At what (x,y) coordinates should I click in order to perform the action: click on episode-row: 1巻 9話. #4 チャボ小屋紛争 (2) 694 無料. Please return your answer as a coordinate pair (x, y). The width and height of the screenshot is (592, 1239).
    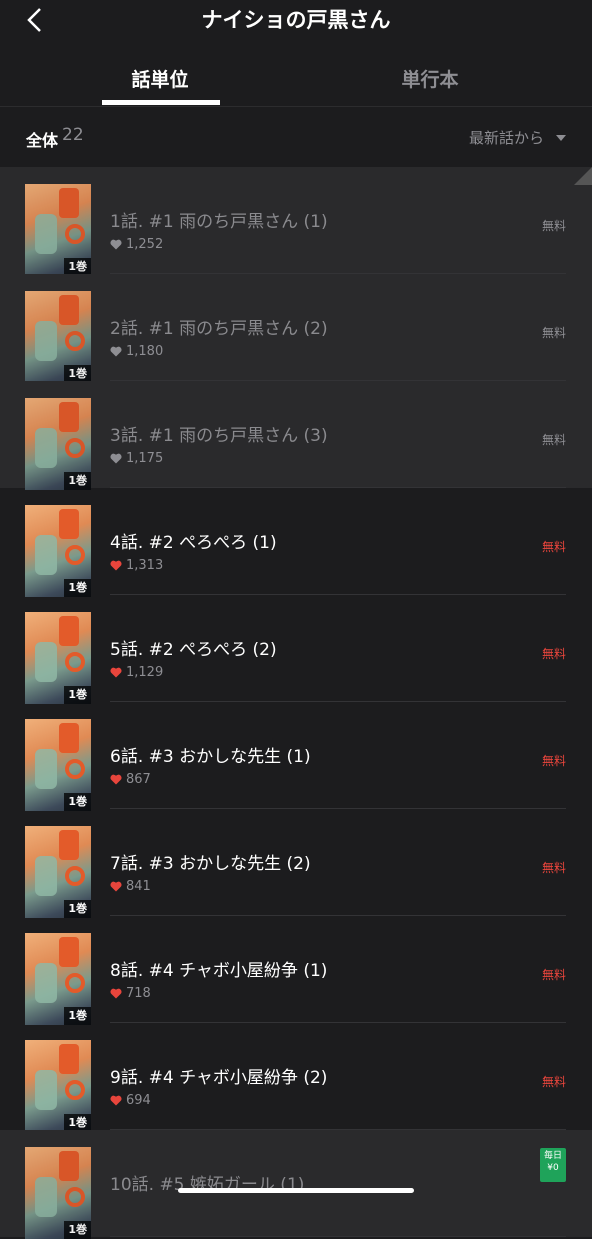
    Looking at the image, I should click on (296, 1077).